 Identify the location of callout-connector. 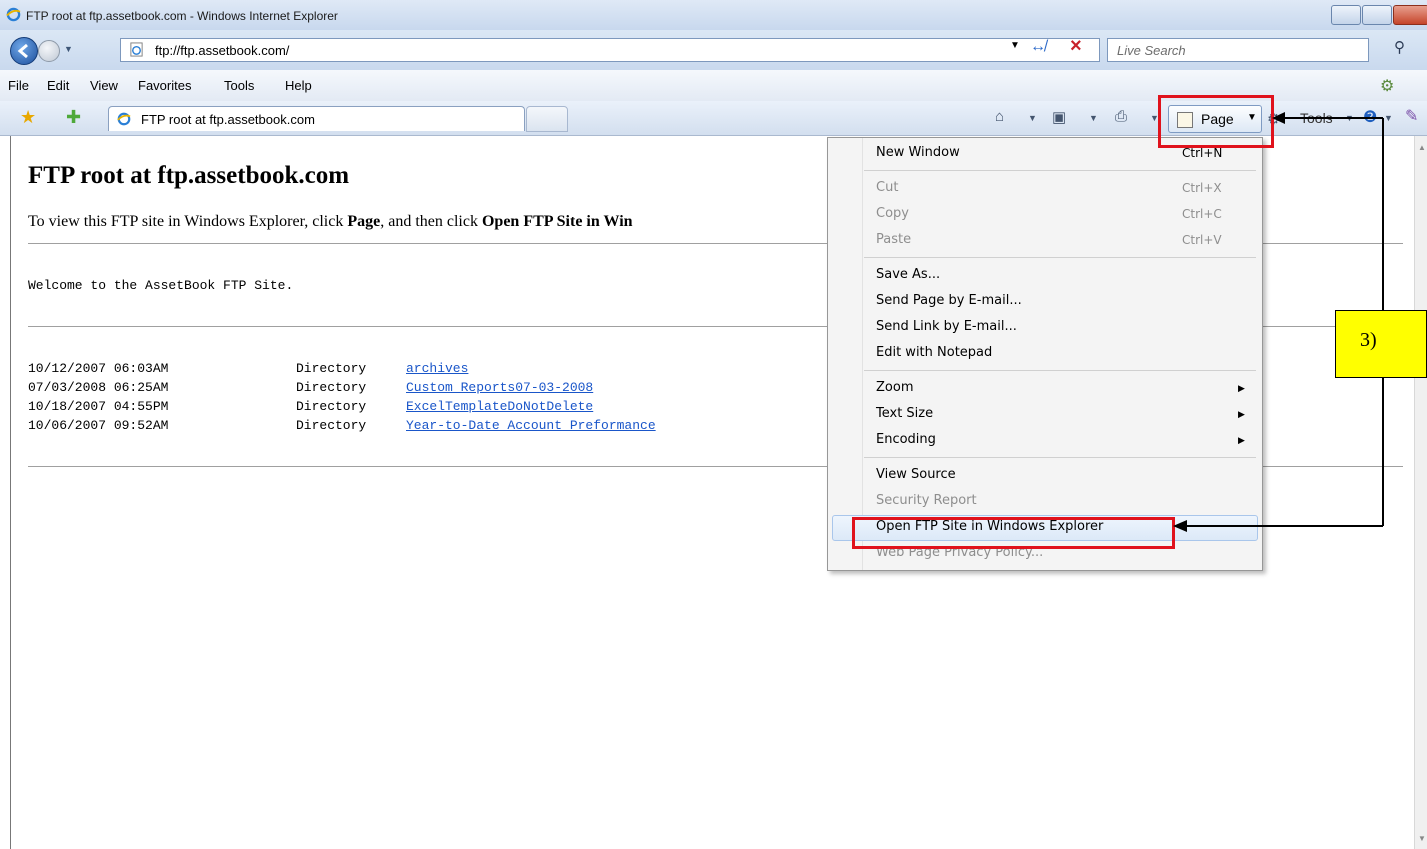
(1278, 322).